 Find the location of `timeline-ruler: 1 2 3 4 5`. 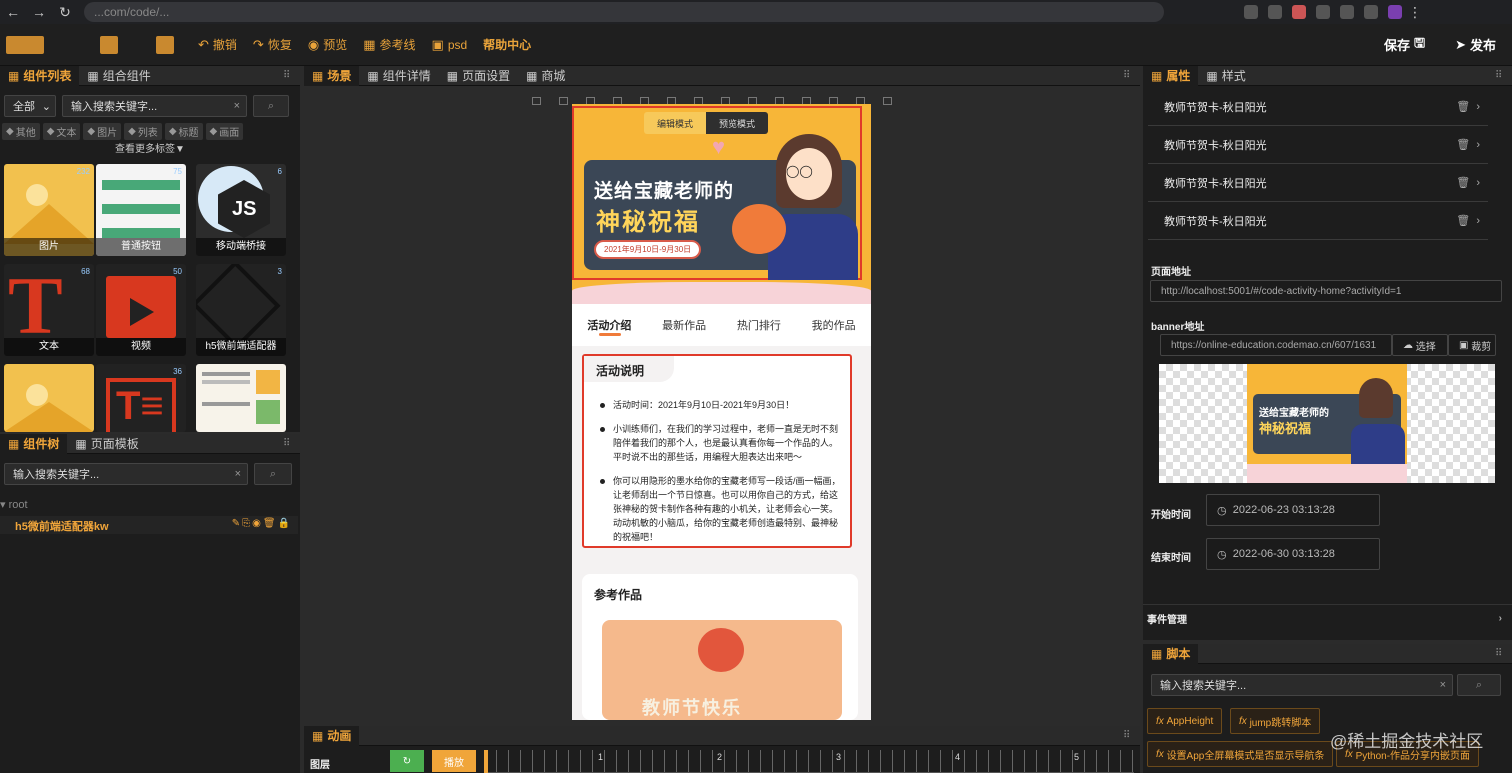

timeline-ruler: 1 2 3 4 5 is located at coordinates (809, 761).